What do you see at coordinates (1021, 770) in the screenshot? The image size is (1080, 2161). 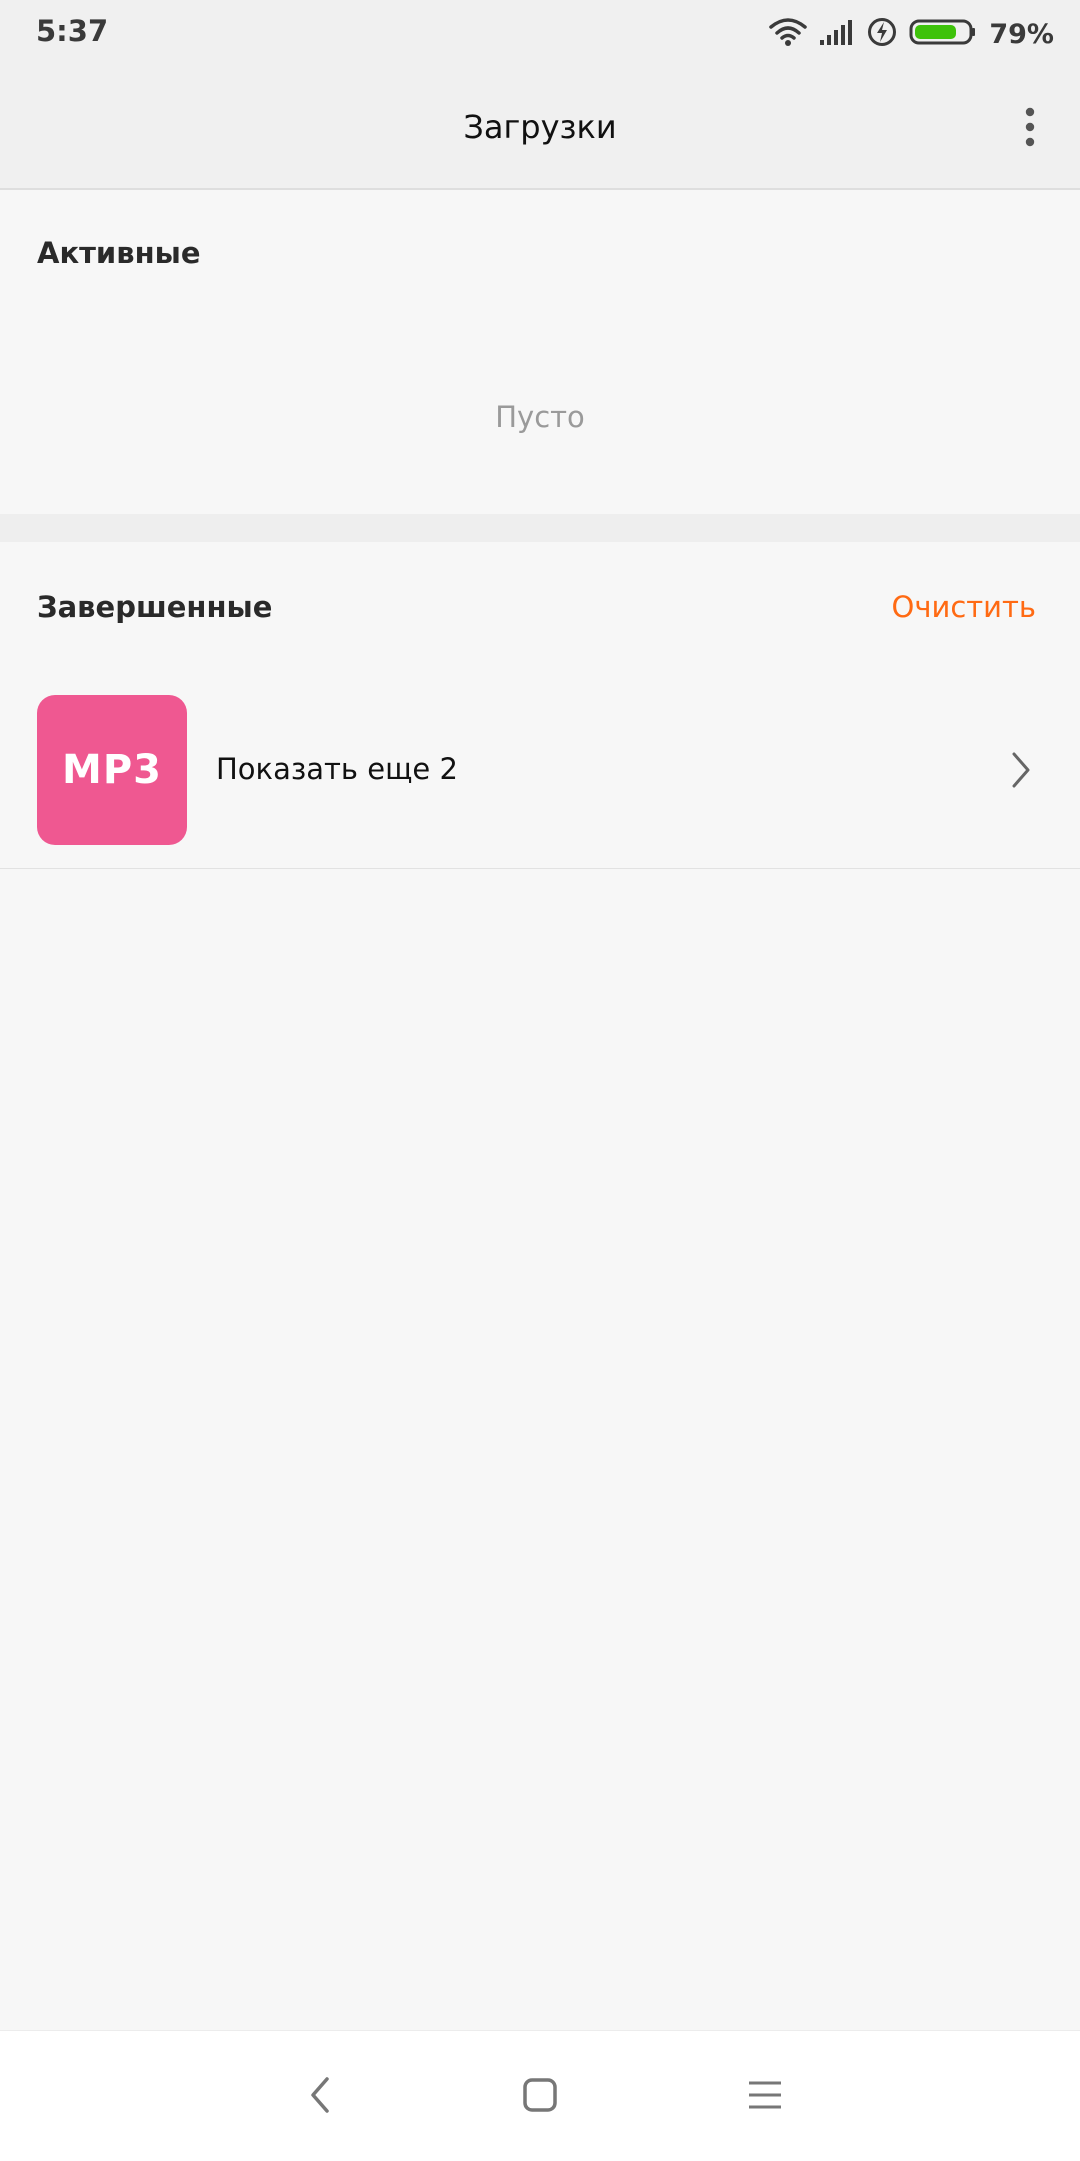 I see `chevron-right-icon` at bounding box center [1021, 770].